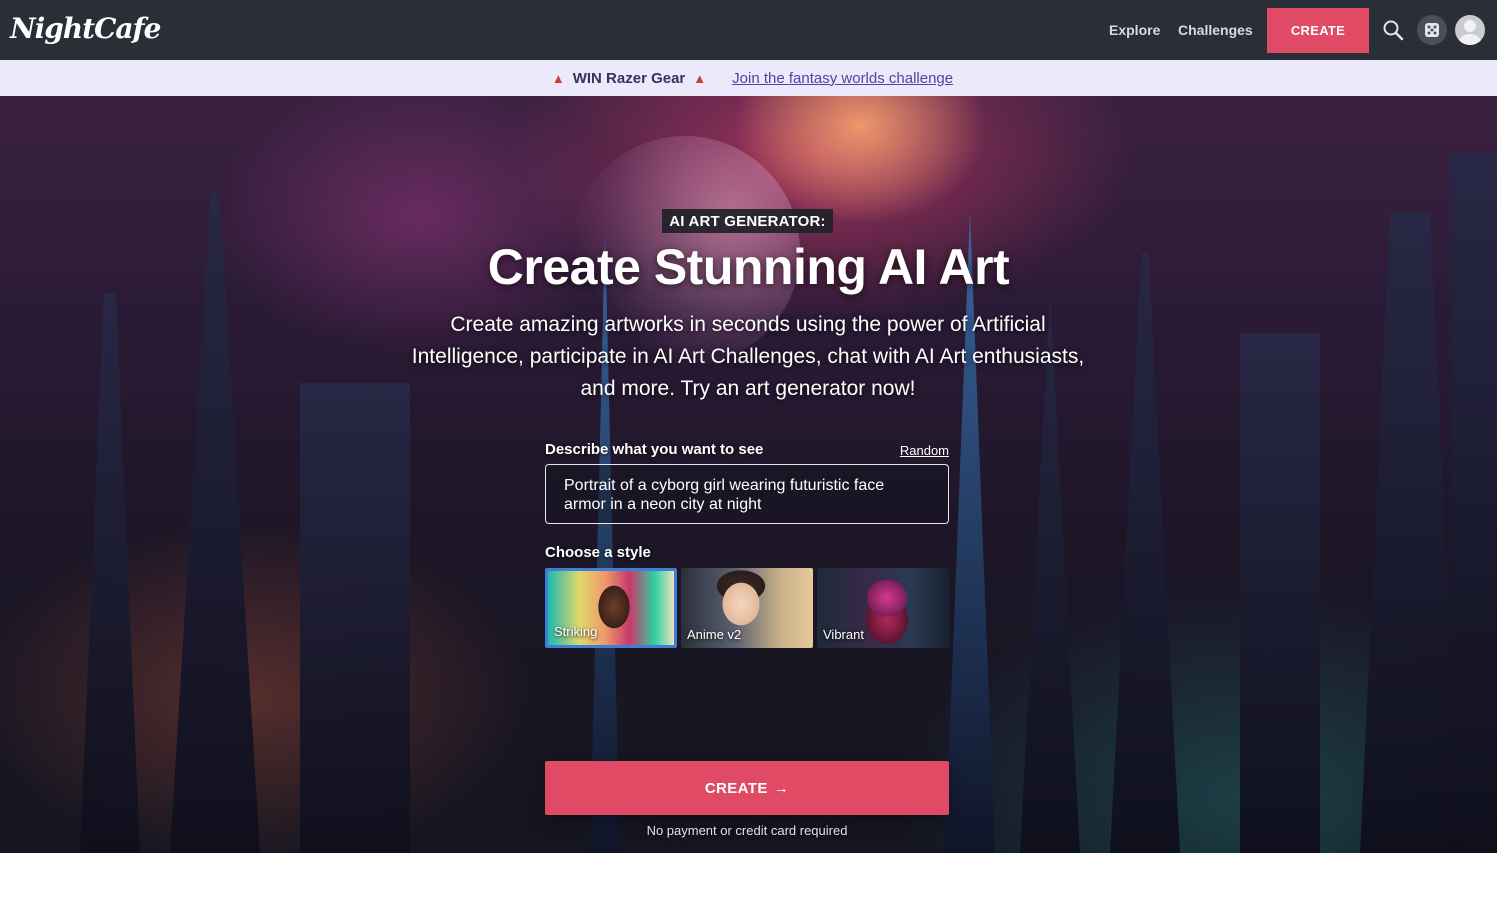  I want to click on style-option-label: Vibrant, so click(843, 634).